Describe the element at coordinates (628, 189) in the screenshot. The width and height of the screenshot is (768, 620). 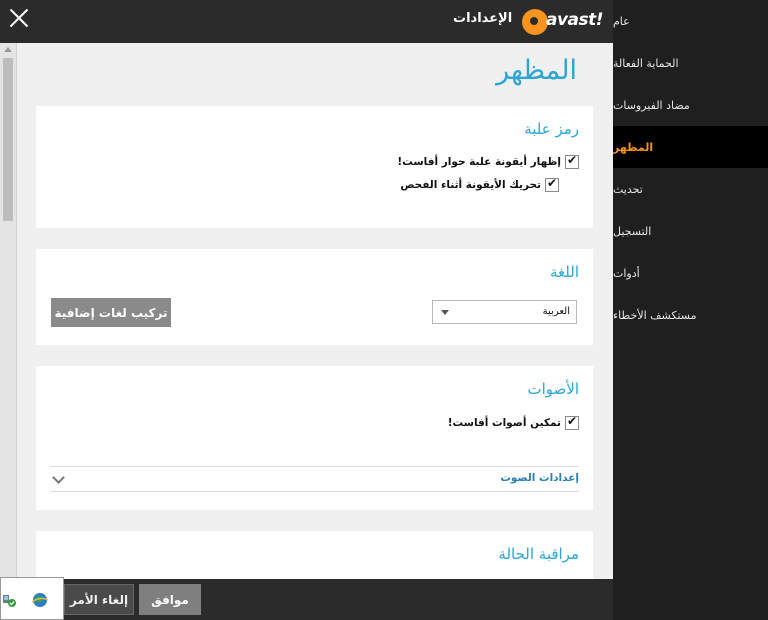
I see `sidebar-item-label: تحديث` at that location.